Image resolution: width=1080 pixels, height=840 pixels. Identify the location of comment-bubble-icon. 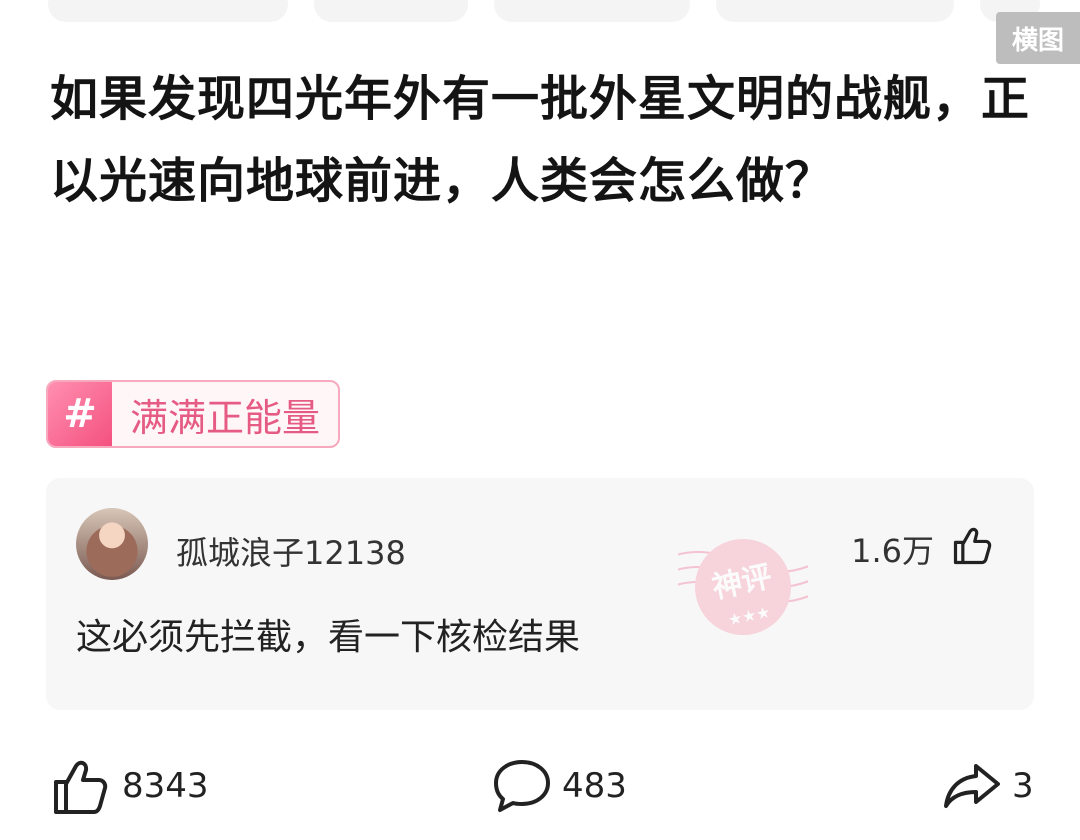
(522, 786).